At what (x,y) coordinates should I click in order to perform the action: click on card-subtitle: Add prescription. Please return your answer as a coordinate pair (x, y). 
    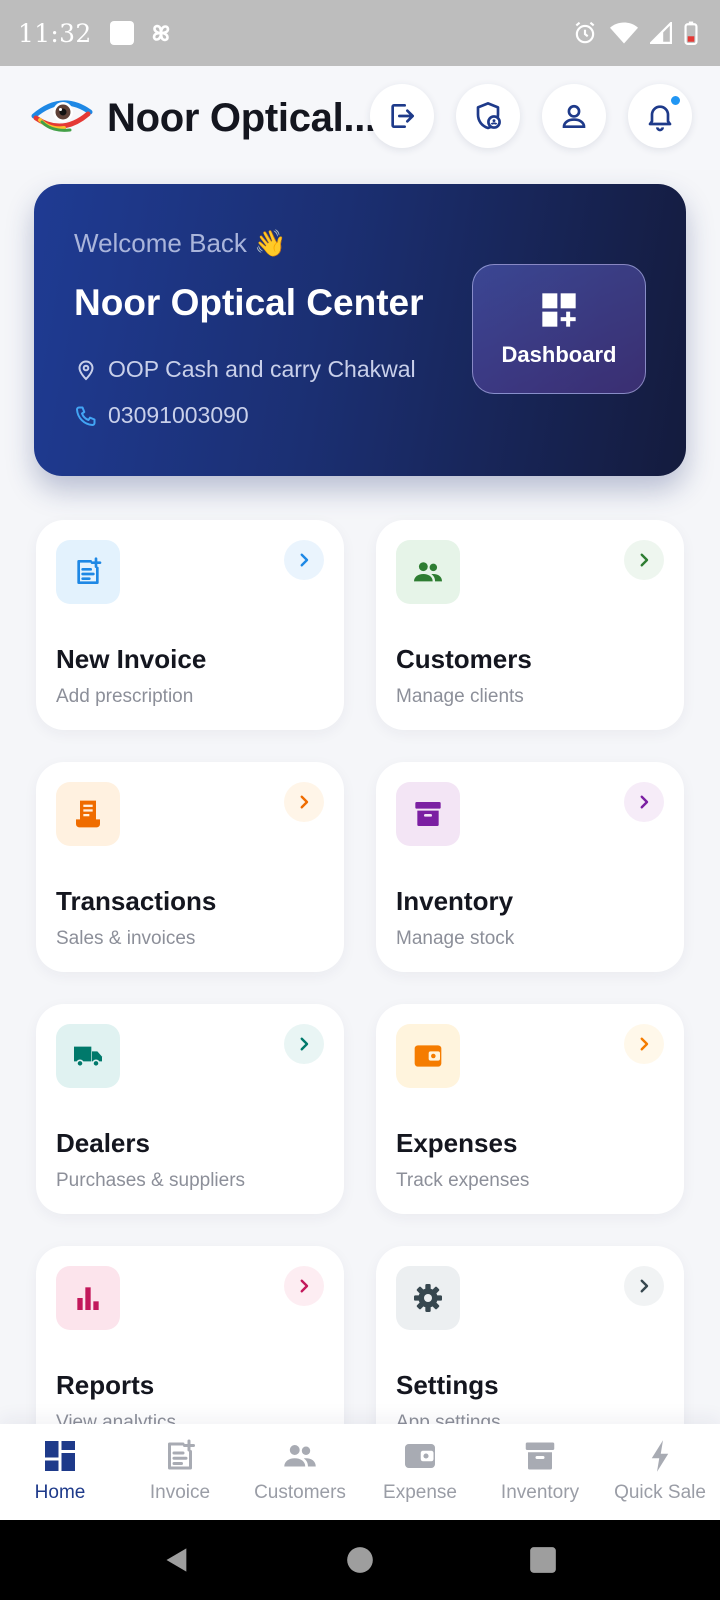
    Looking at the image, I should click on (125, 696).